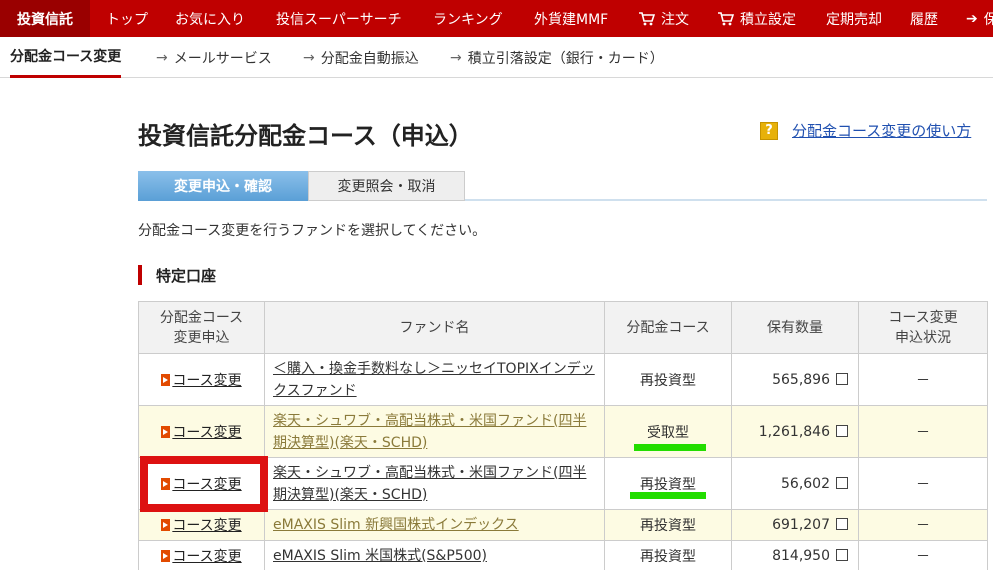 The height and width of the screenshot is (570, 993). What do you see at coordinates (222, 58) in the screenshot?
I see `subnav-mail-service-label: メールサービス` at bounding box center [222, 58].